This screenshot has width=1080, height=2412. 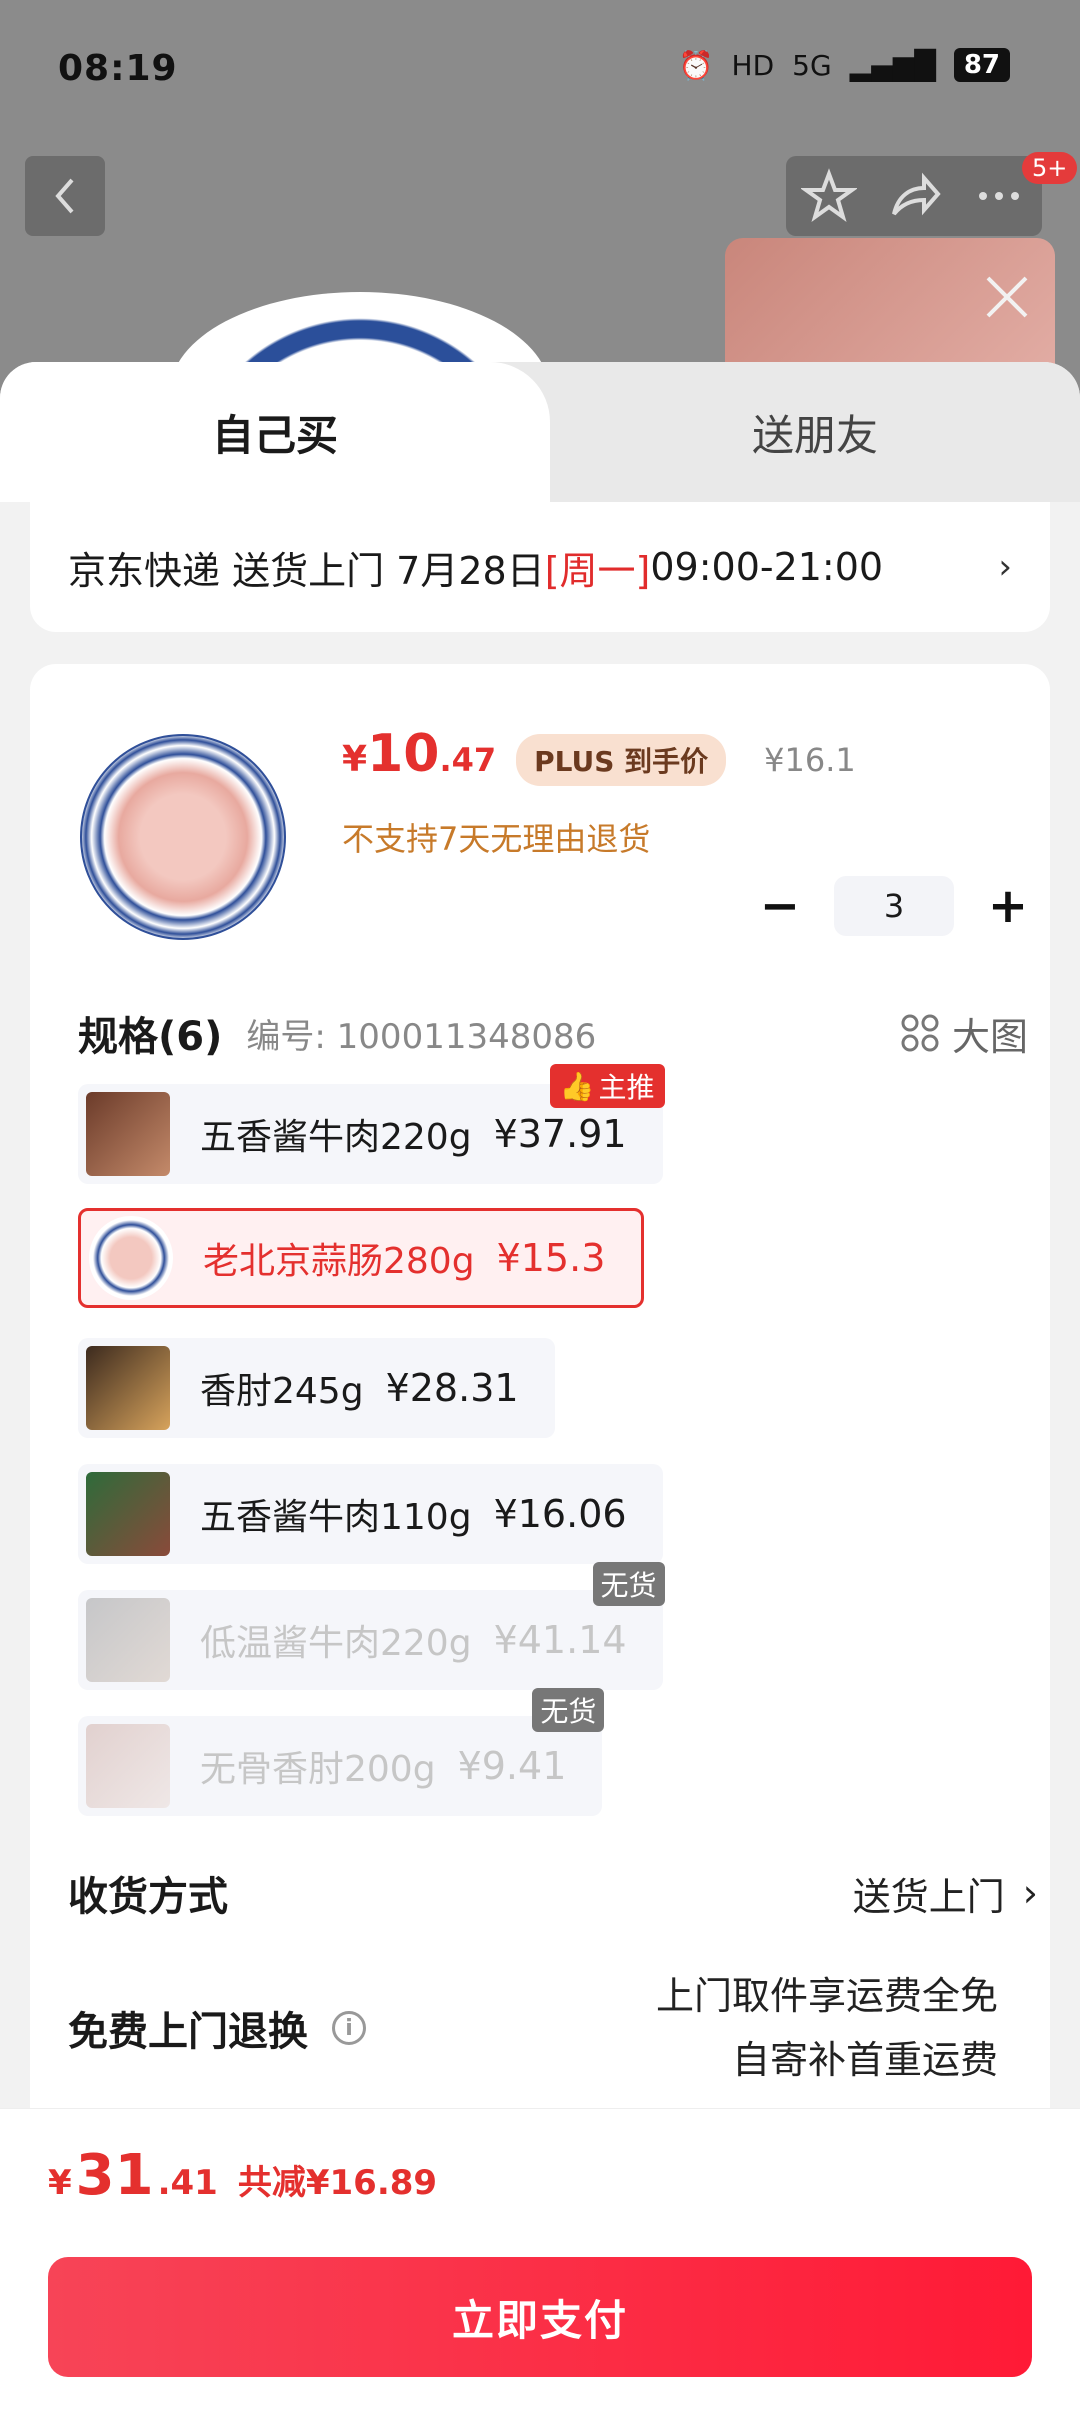 I want to click on return-line-2: 自寄补首重运费, so click(x=864, y=2060).